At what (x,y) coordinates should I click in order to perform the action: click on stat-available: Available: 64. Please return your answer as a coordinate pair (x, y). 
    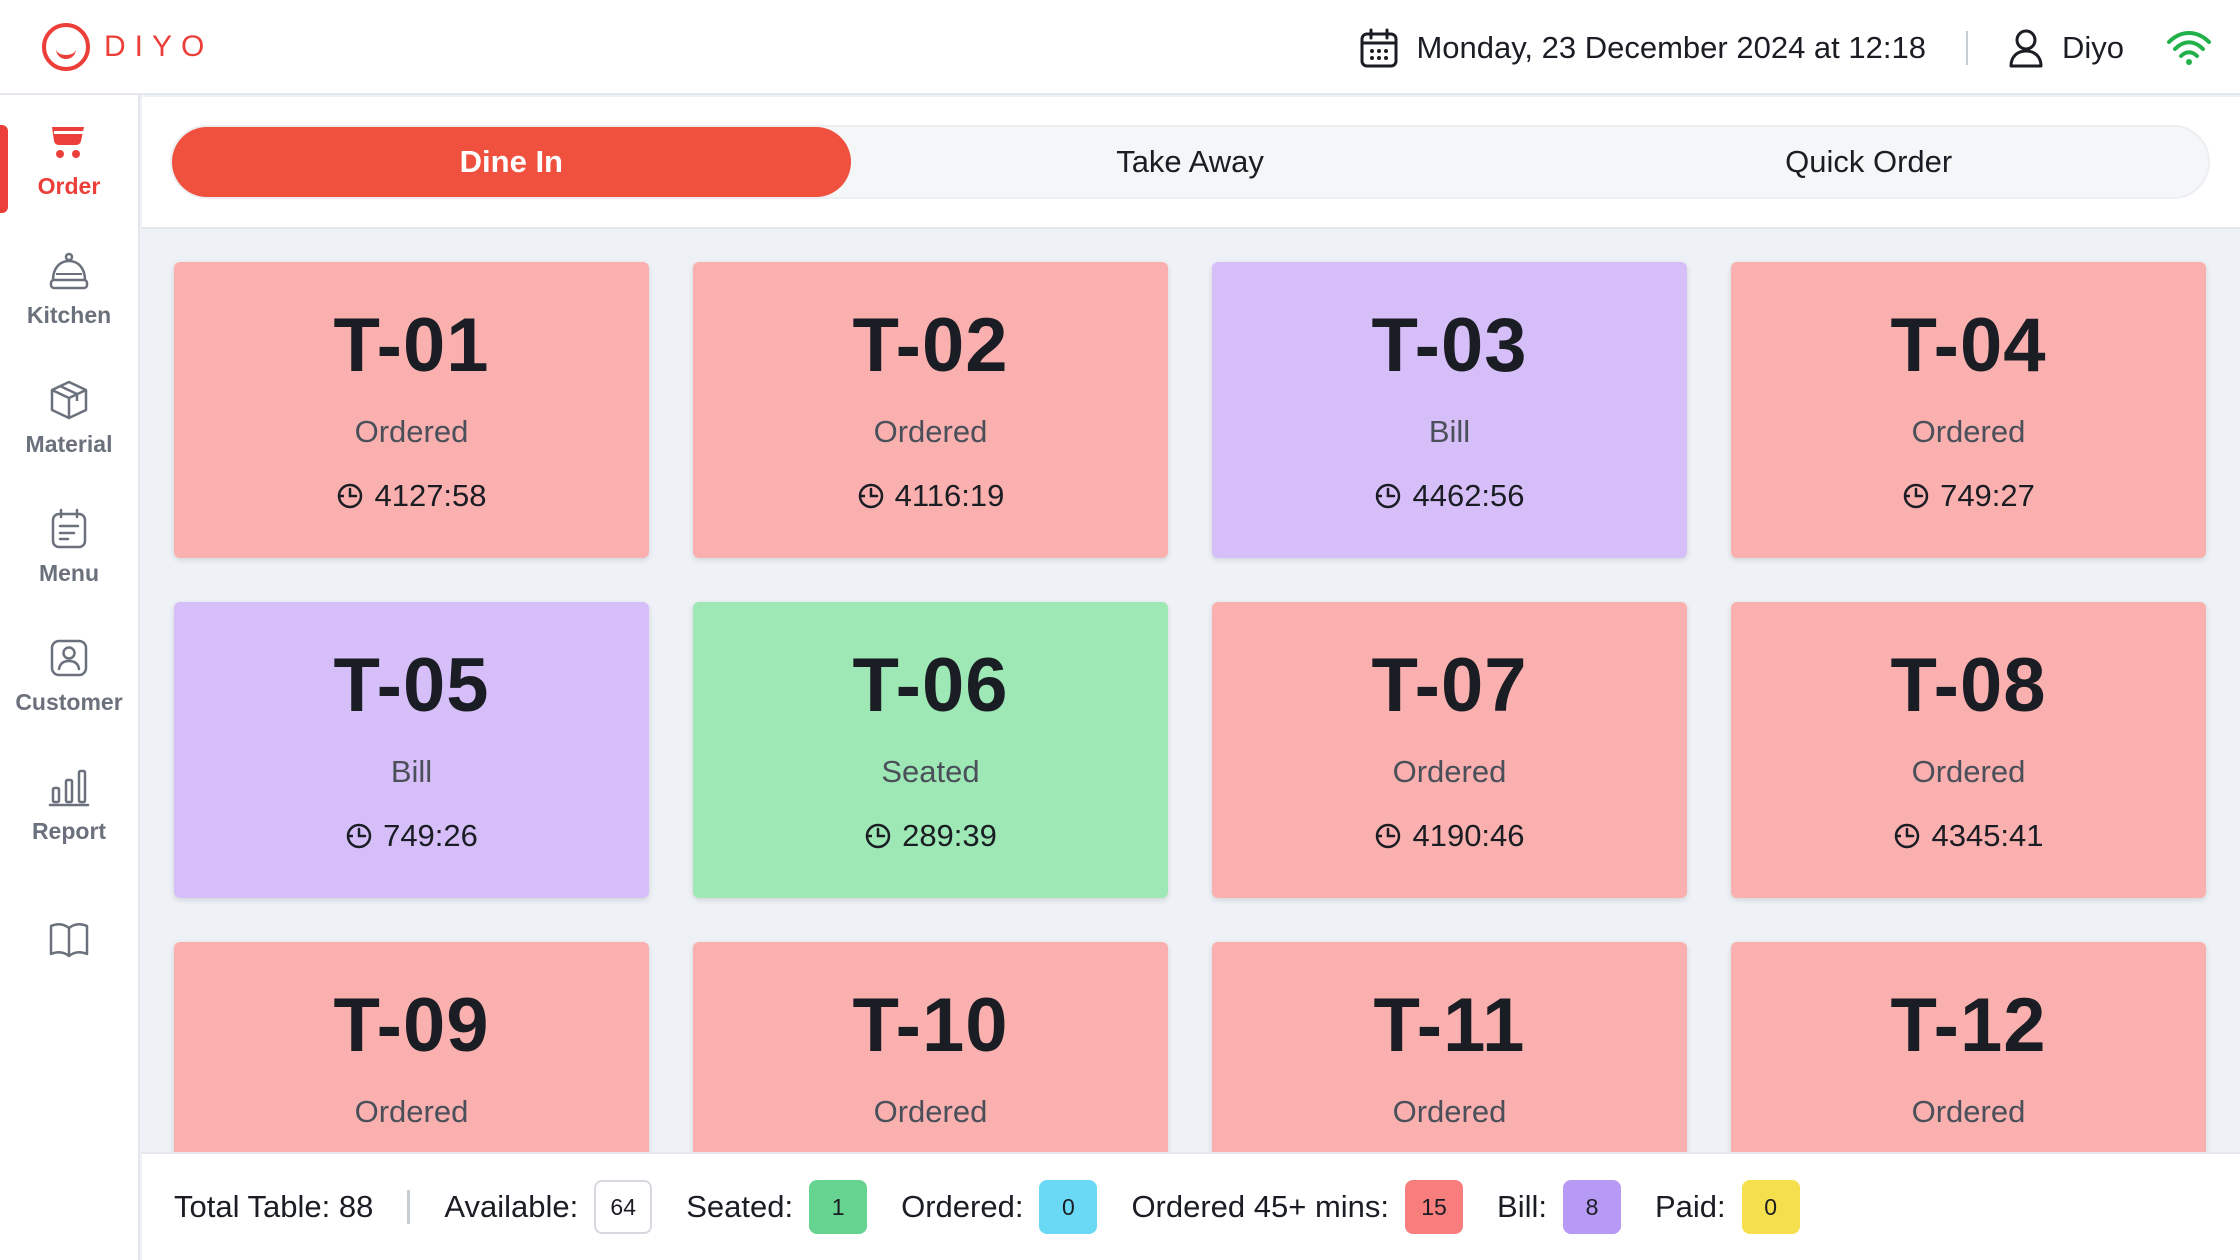
    Looking at the image, I should click on (548, 1207).